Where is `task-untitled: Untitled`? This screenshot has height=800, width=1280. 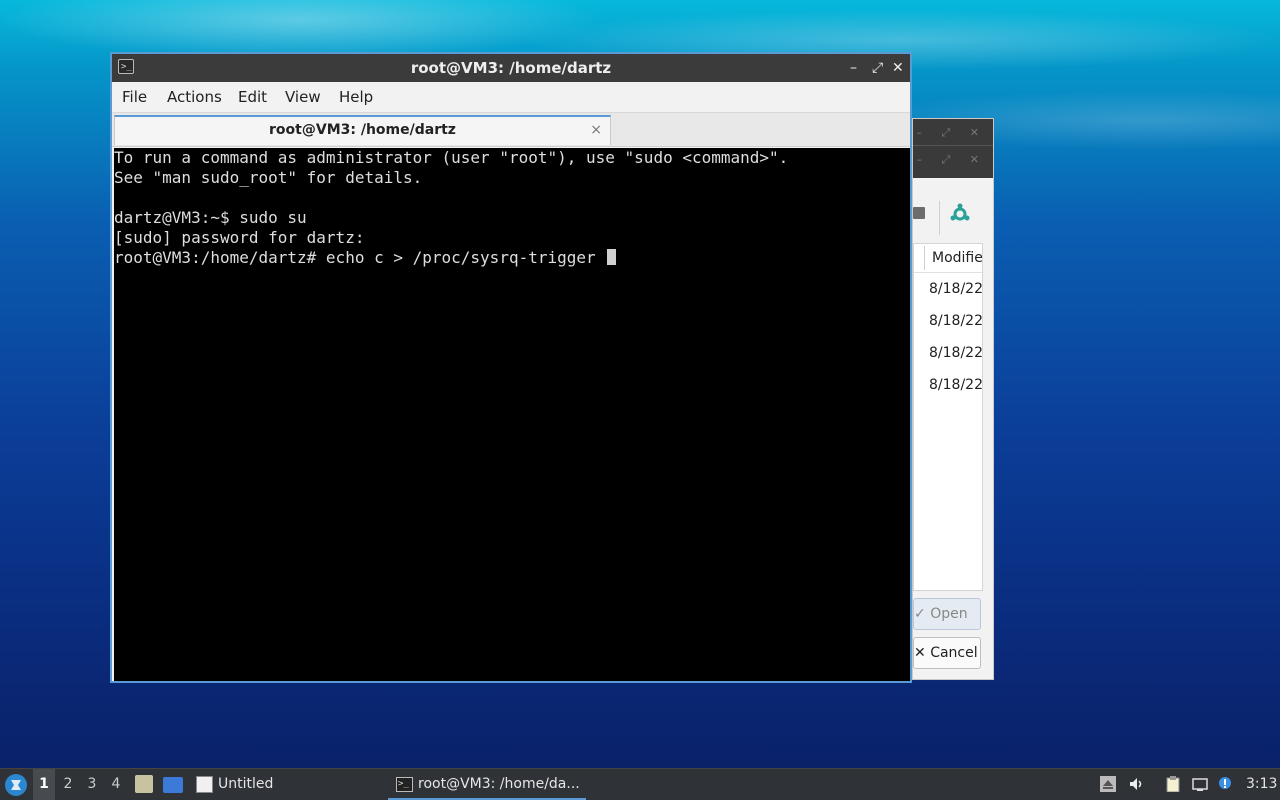 task-untitled: Untitled is located at coordinates (245, 784).